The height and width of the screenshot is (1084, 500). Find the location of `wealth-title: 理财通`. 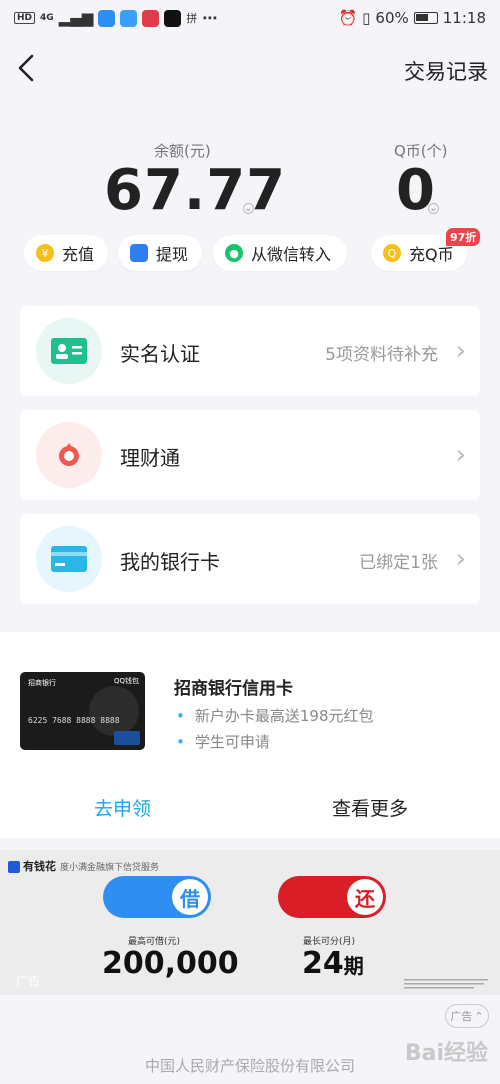

wealth-title: 理财通 is located at coordinates (150, 458).